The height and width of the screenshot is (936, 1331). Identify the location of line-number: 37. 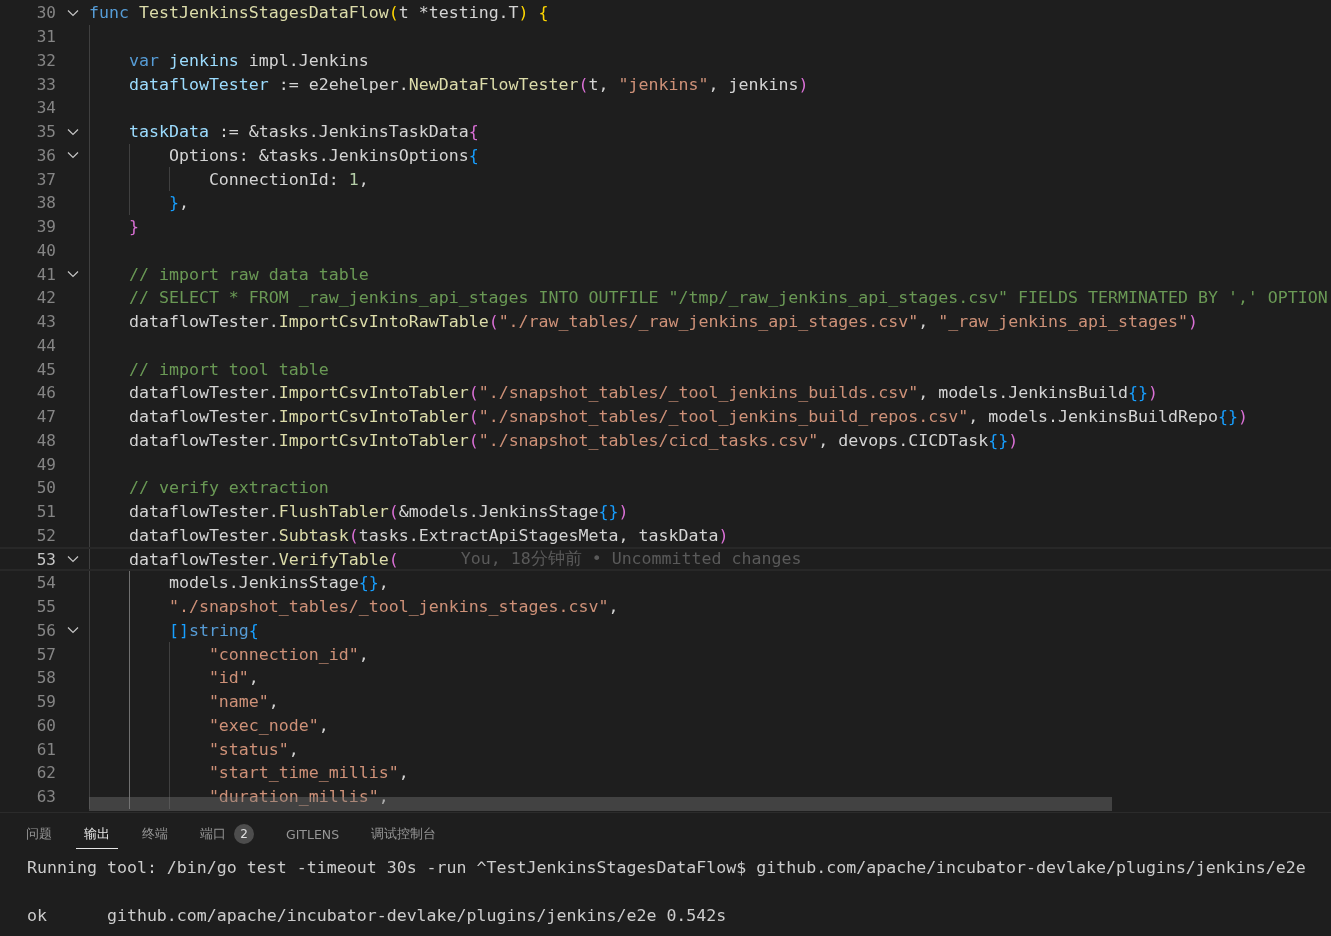
(45, 179).